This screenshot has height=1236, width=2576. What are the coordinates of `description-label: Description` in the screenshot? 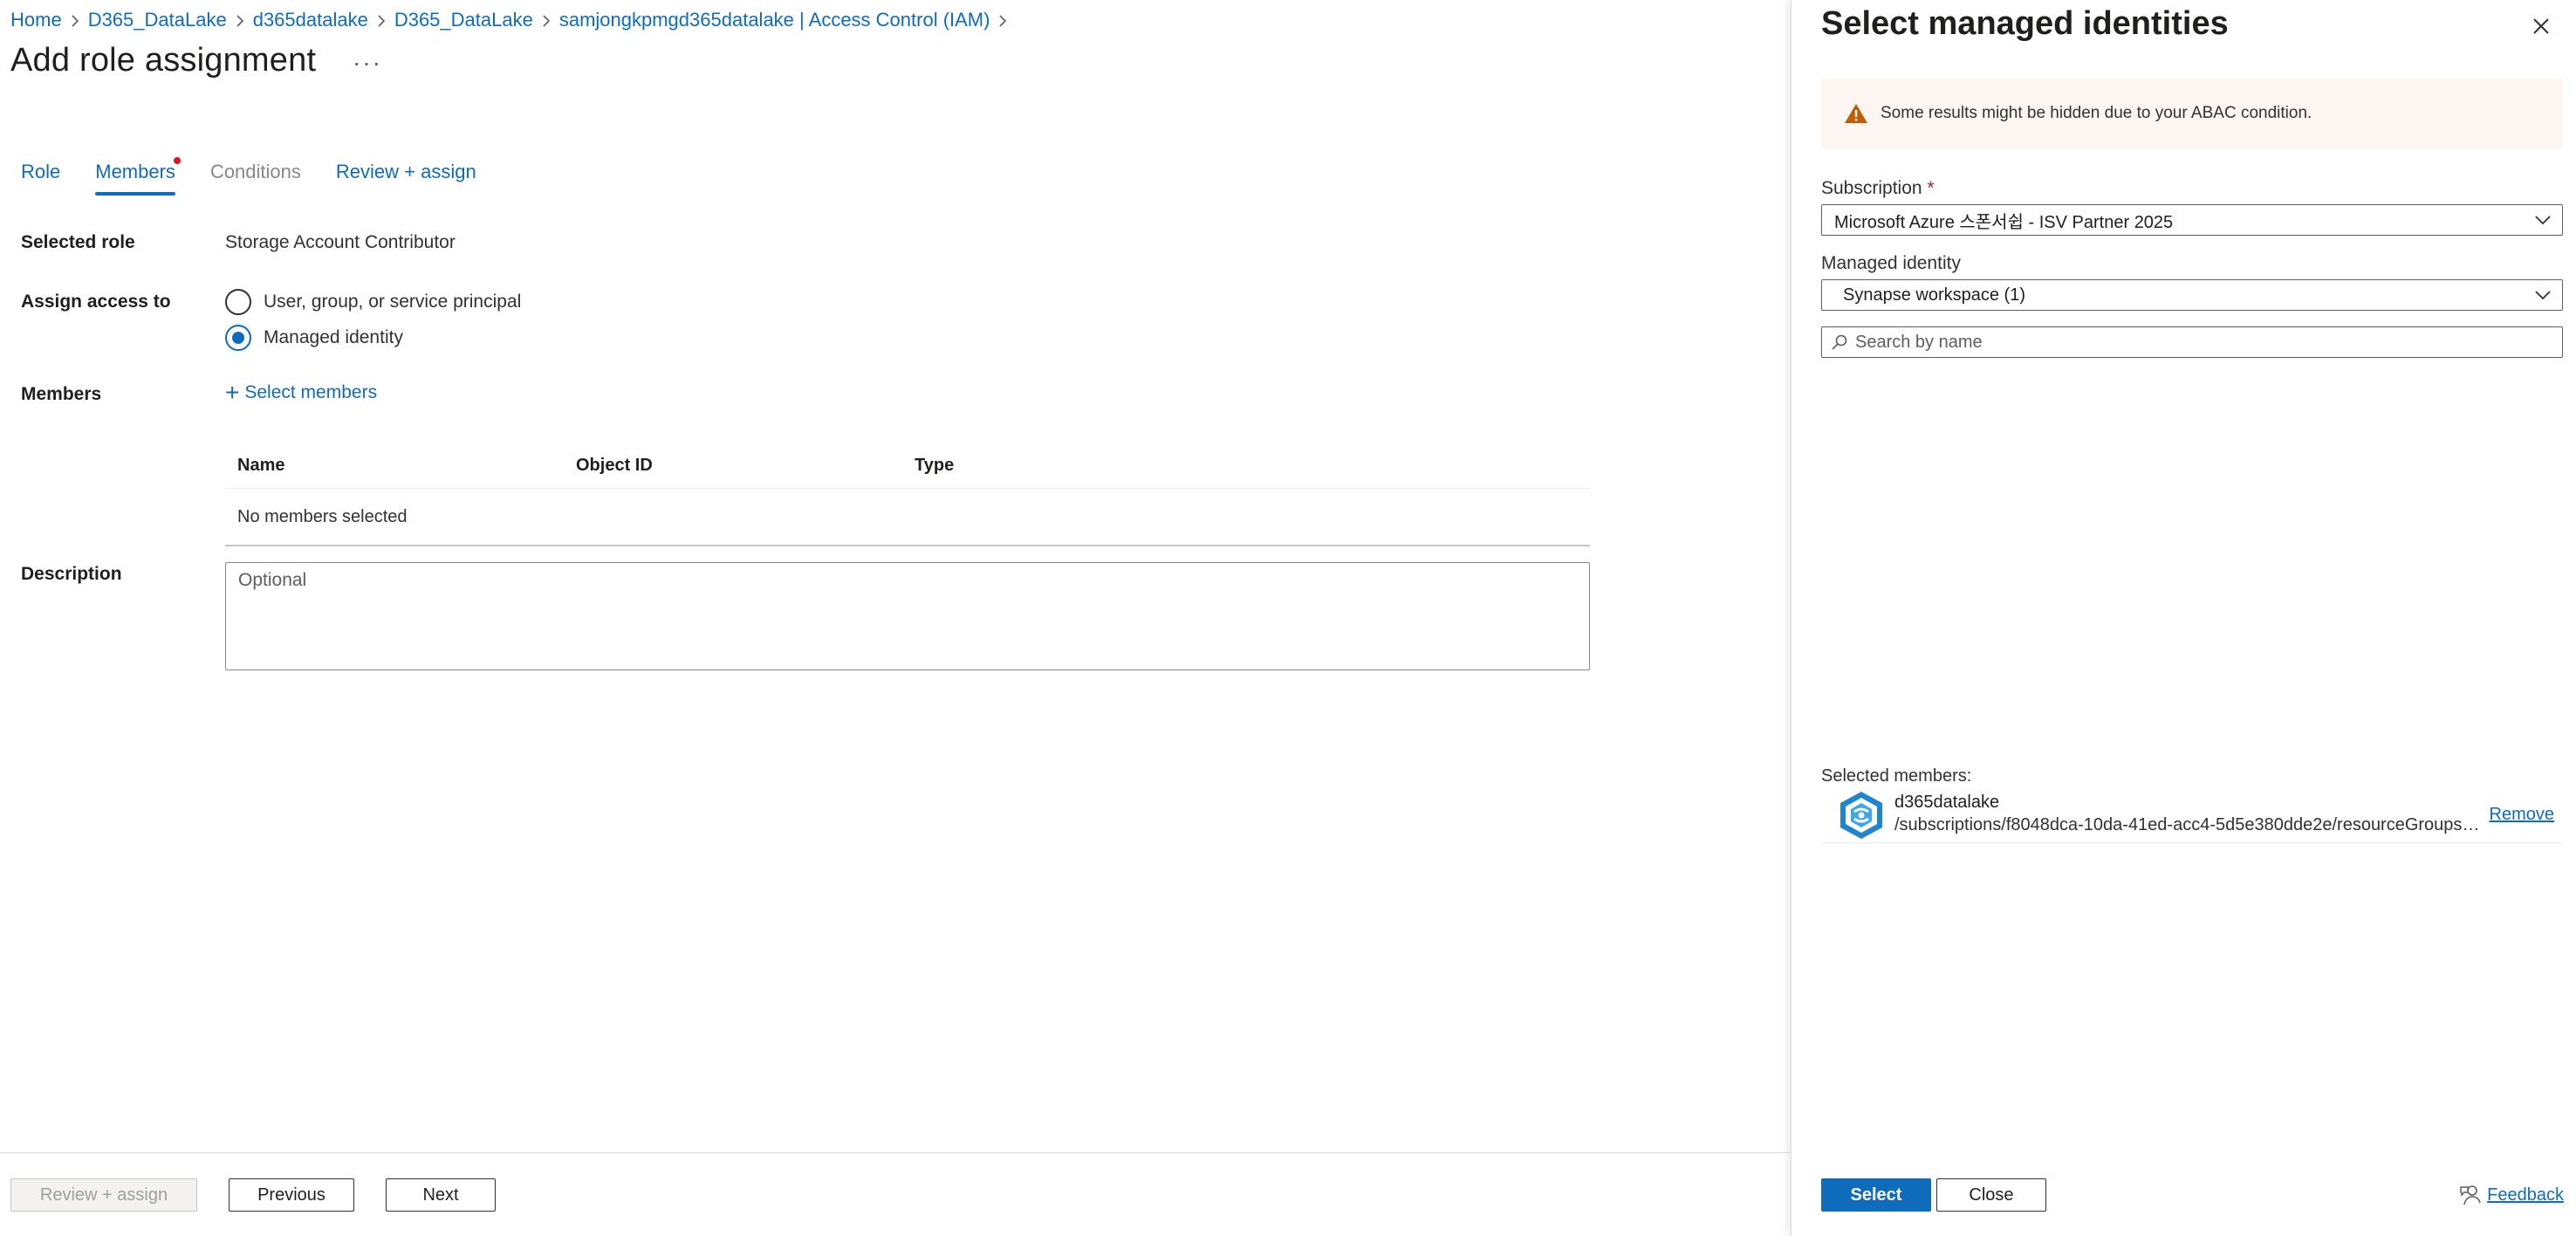 It's located at (71, 574).